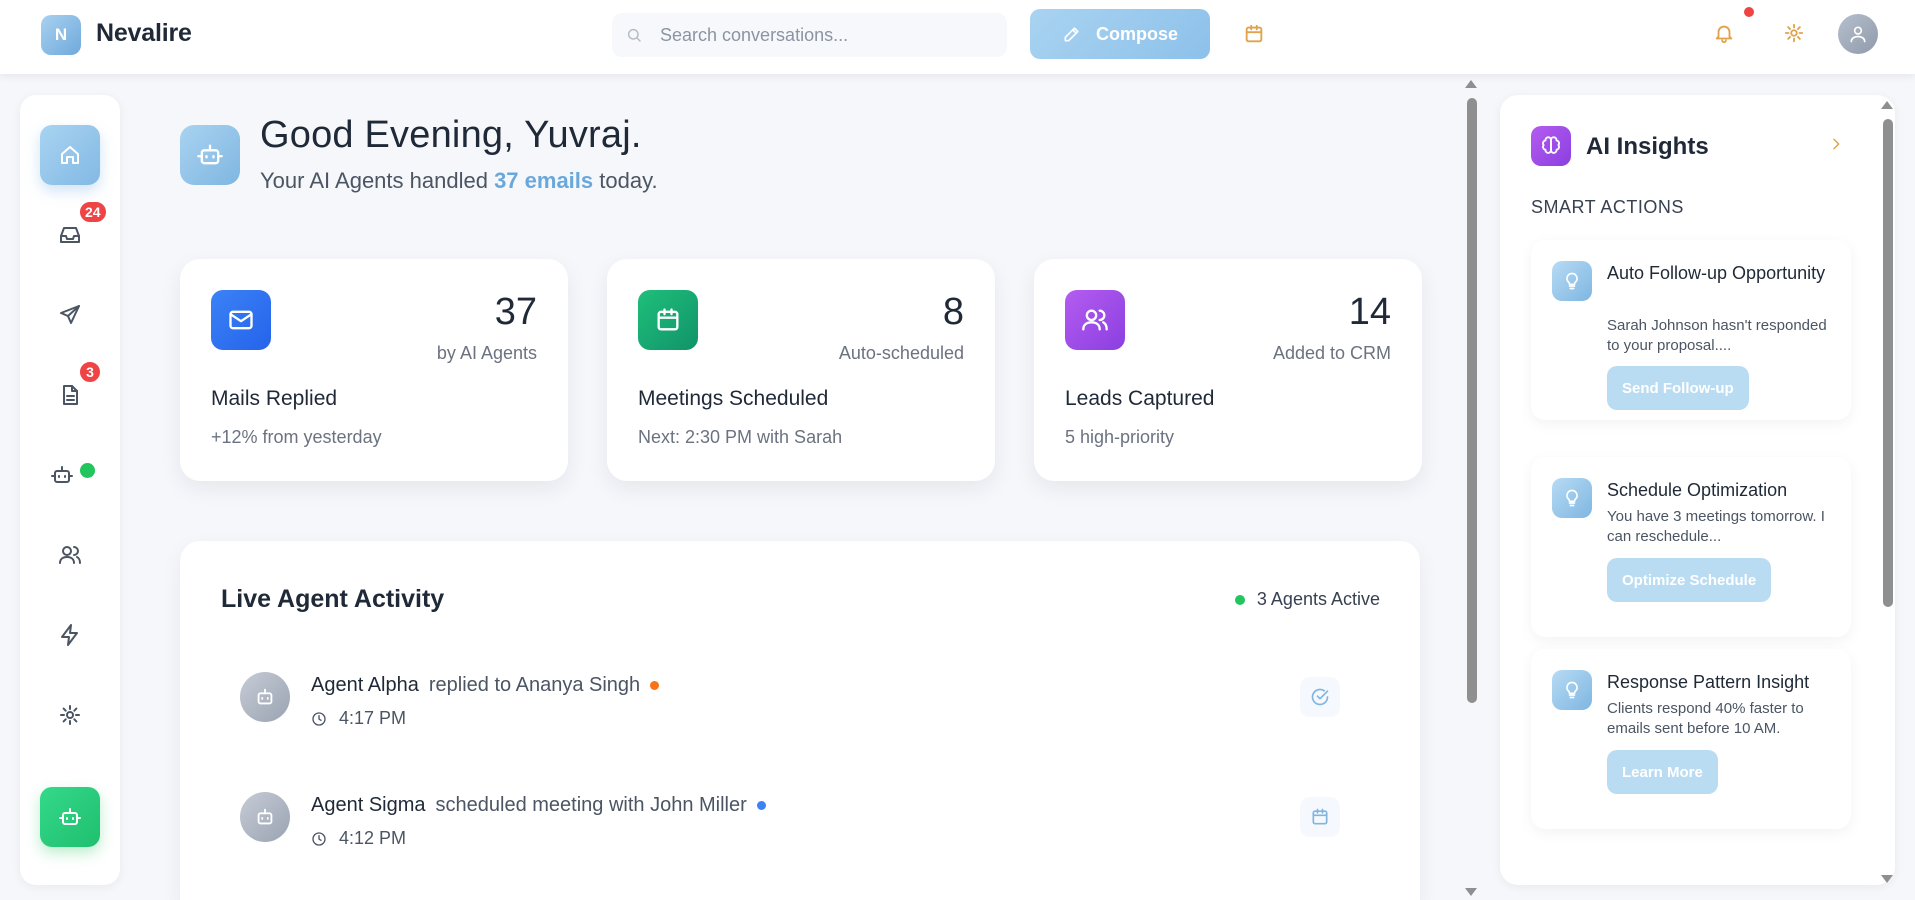 The image size is (1915, 900). Describe the element at coordinates (87, 470) in the screenshot. I see `online-status-dot` at that location.